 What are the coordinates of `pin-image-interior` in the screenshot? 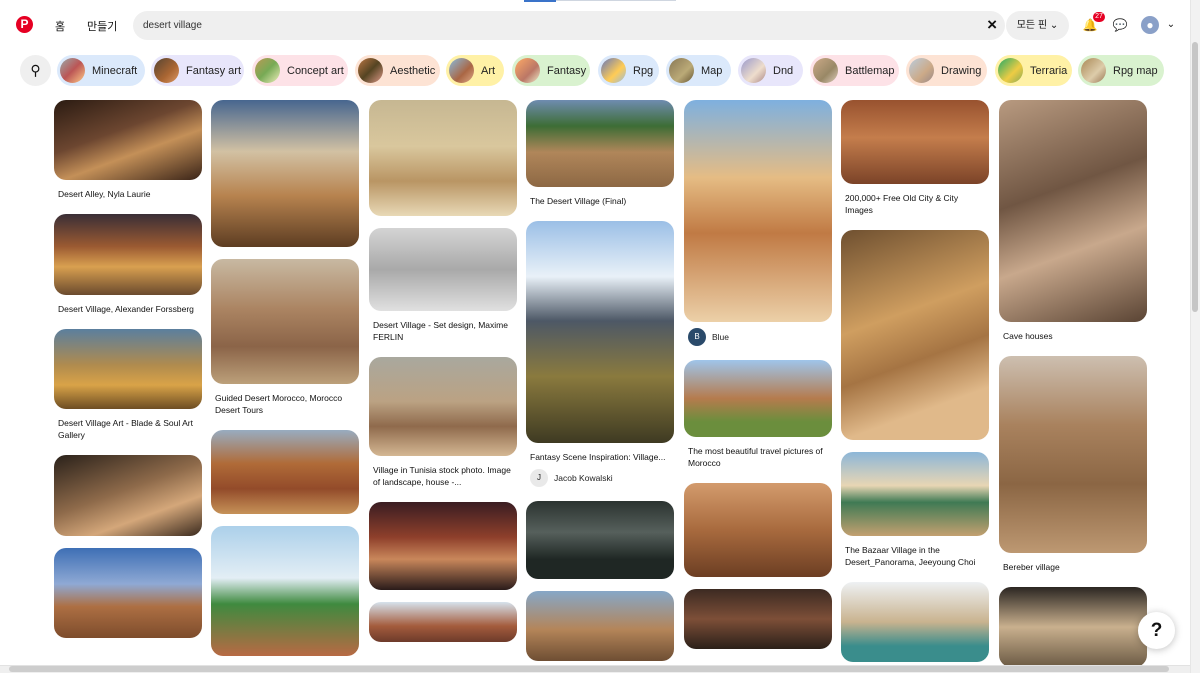 It's located at (758, 619).